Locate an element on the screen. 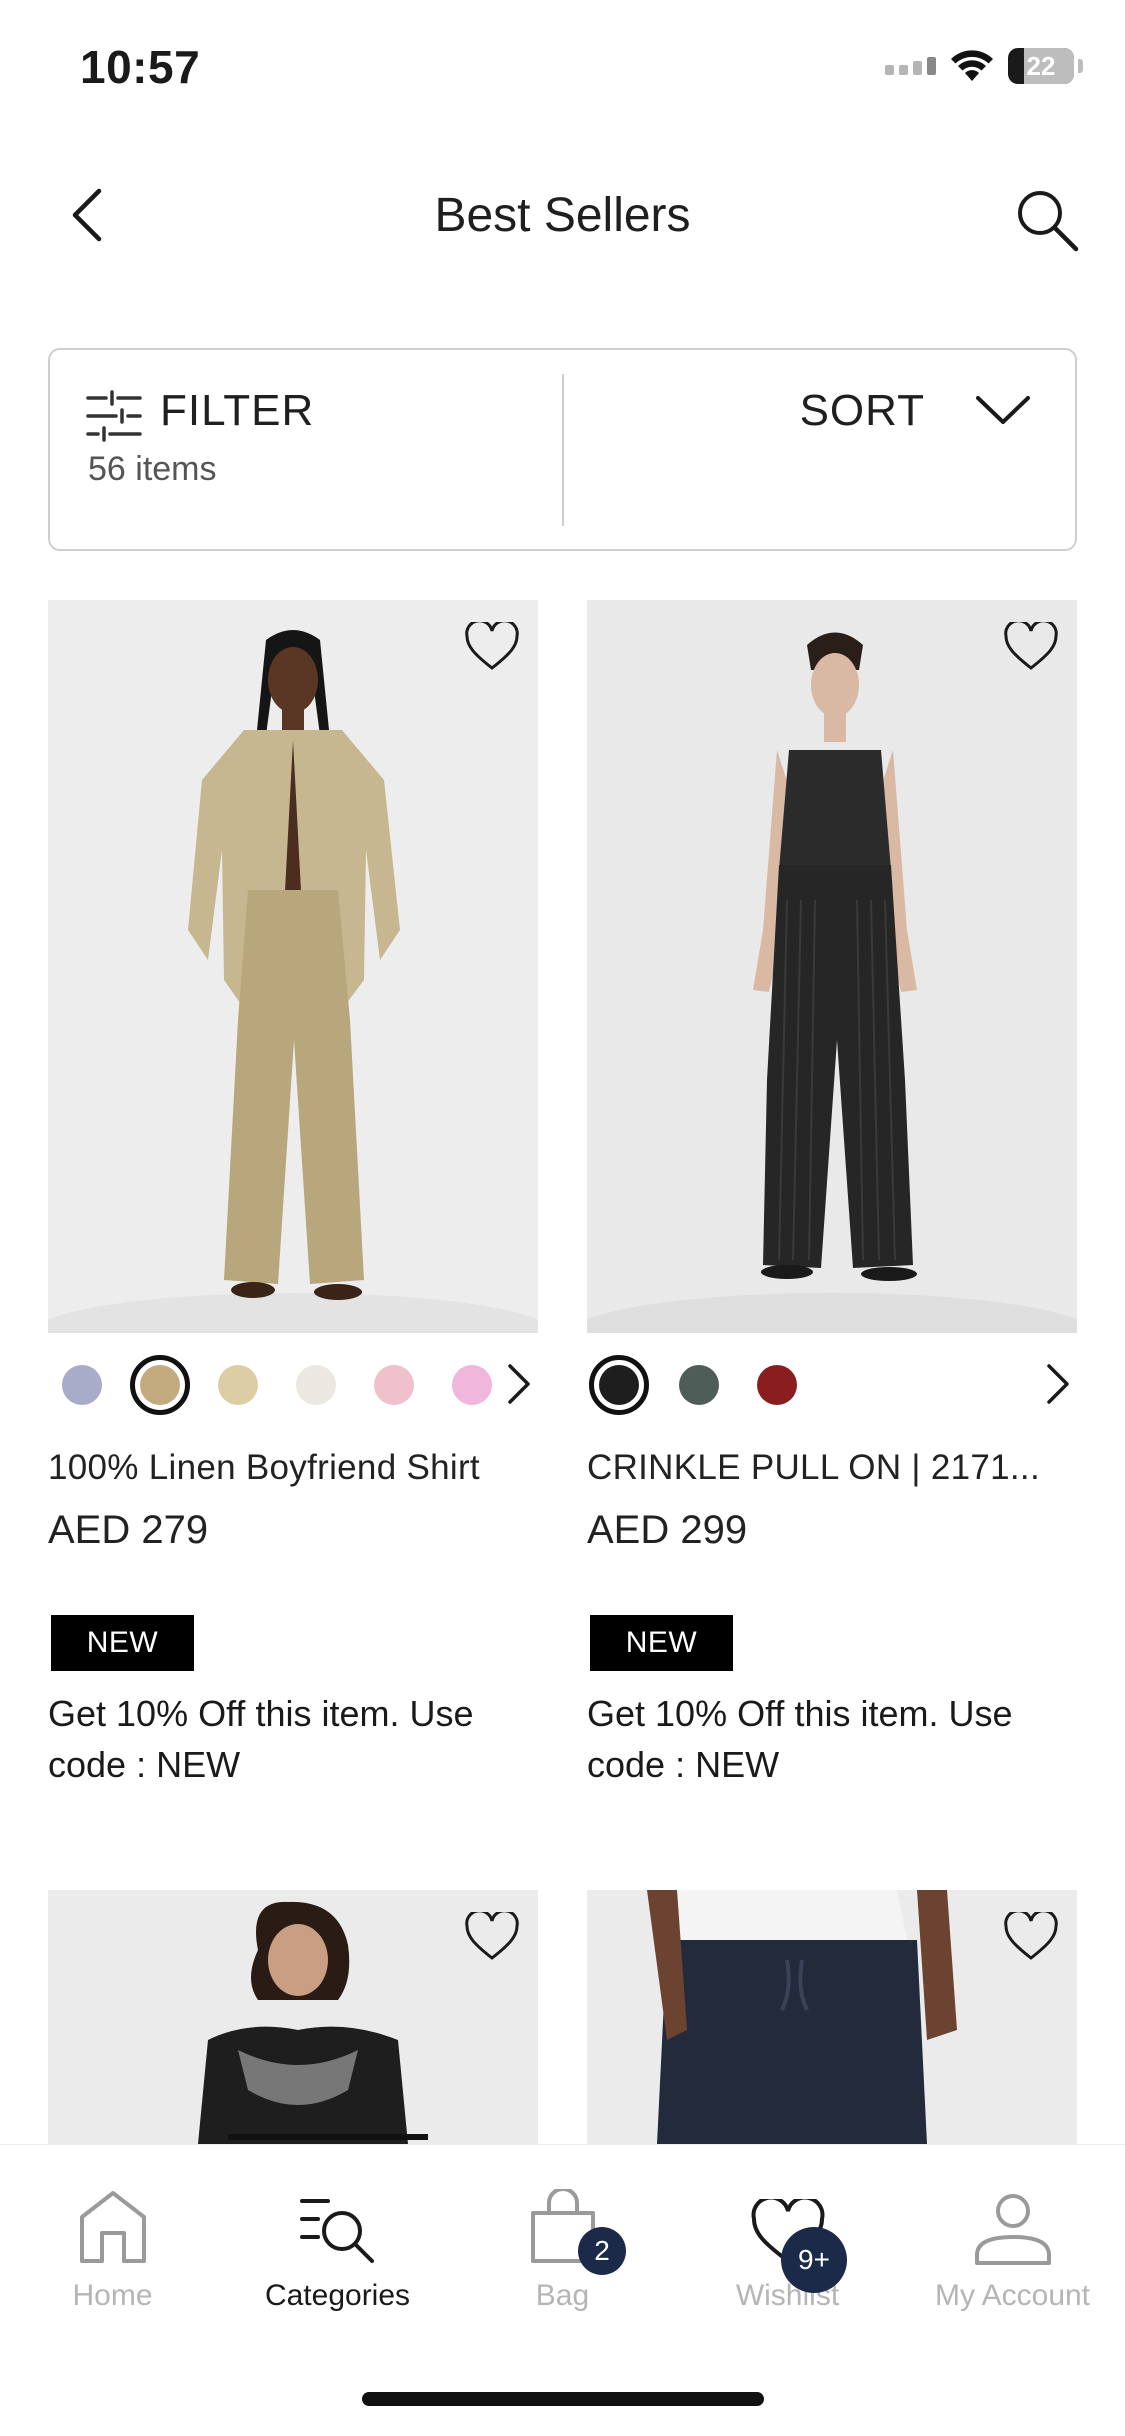 The width and height of the screenshot is (1125, 2436). wifi-icon is located at coordinates (972, 65).